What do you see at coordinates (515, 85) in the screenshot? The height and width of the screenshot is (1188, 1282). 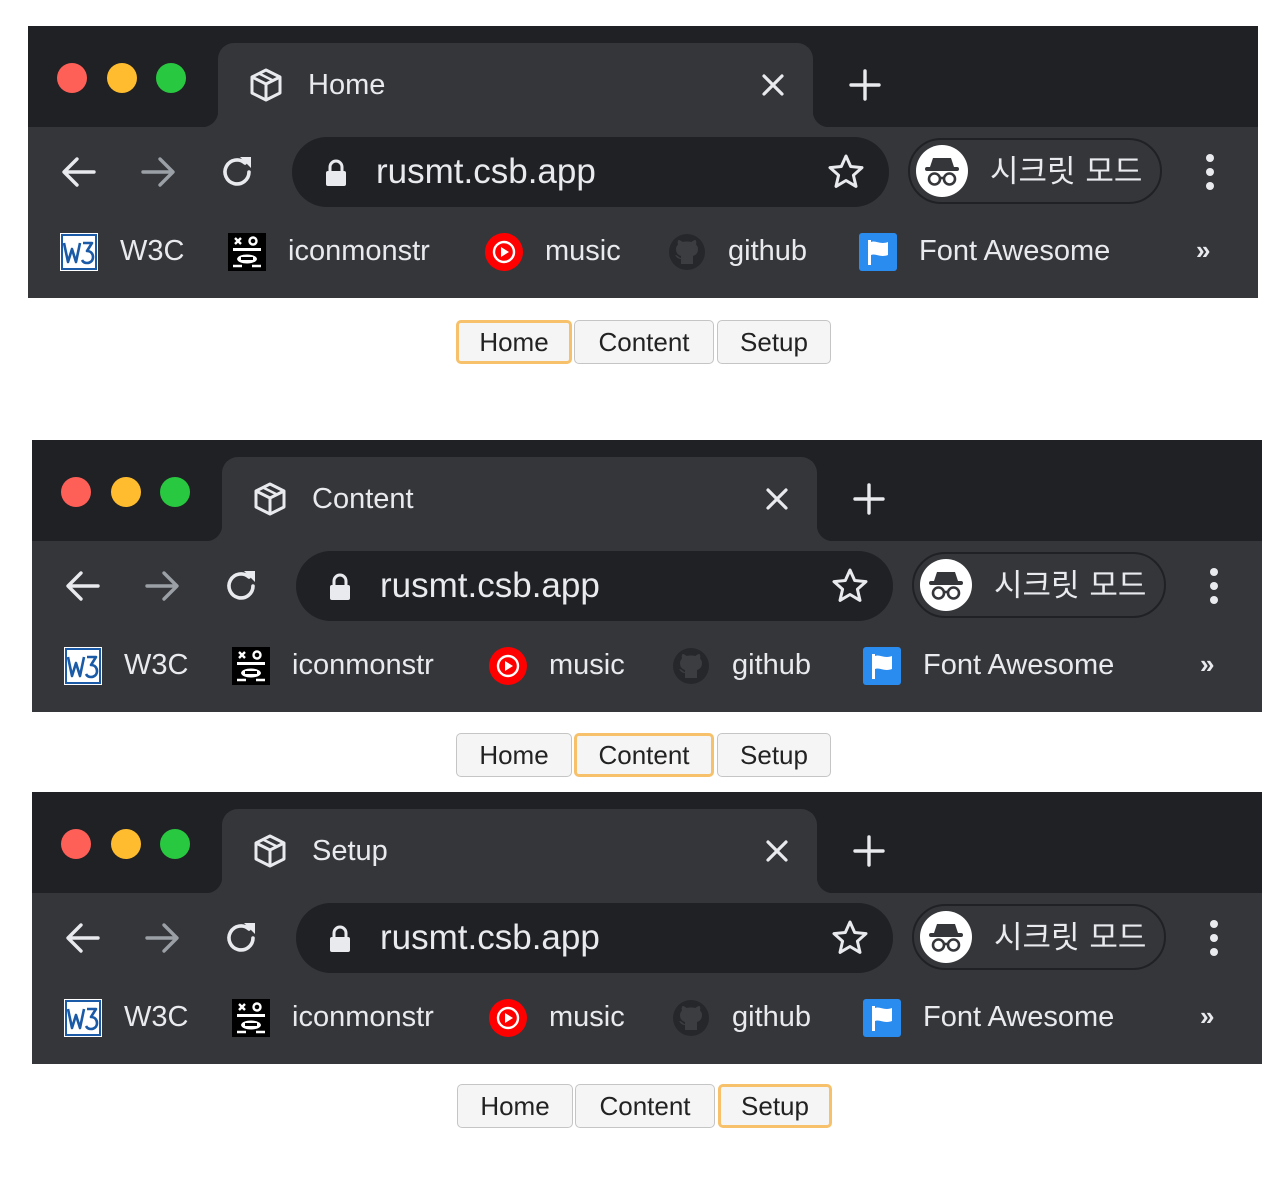 I see `browser-tab: Home` at bounding box center [515, 85].